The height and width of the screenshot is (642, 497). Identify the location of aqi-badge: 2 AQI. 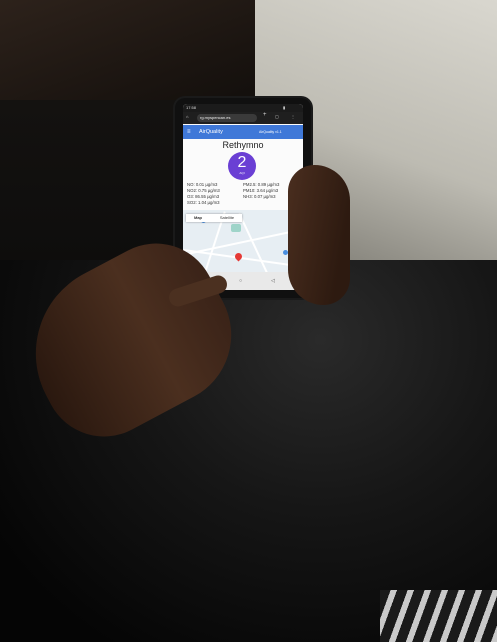
(242, 166).